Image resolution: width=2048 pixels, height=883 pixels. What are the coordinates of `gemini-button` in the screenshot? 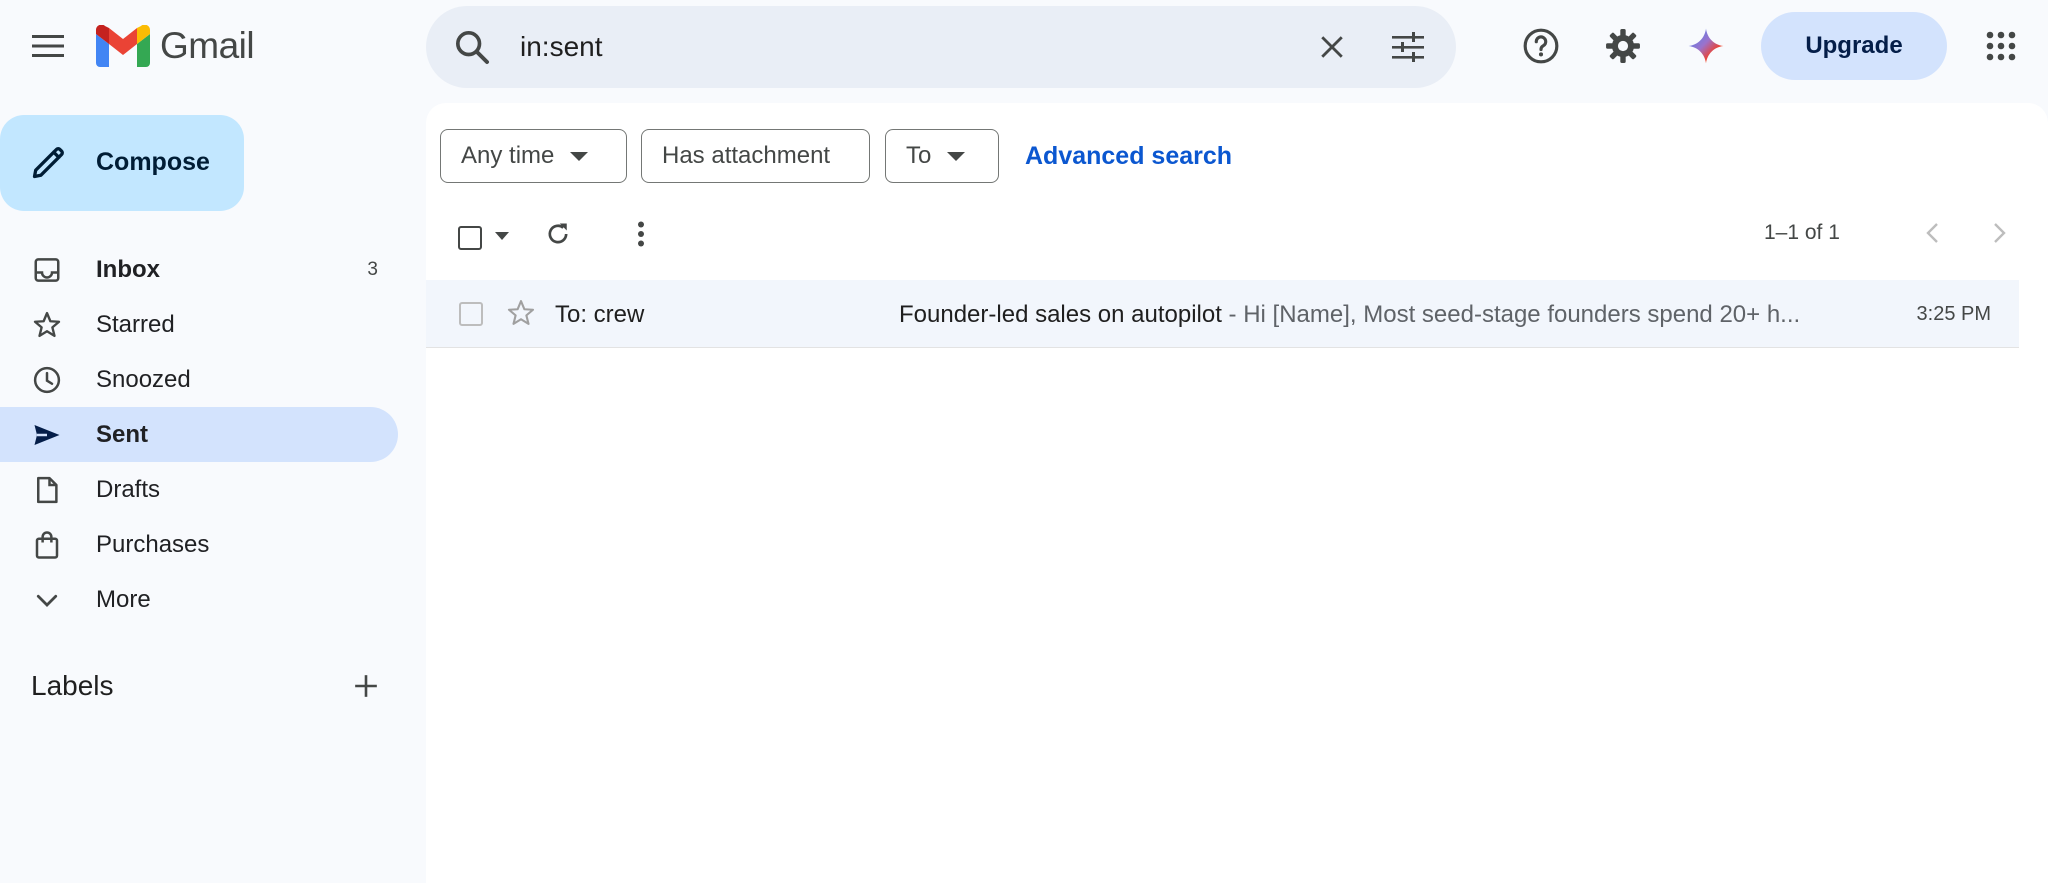 It's located at (1706, 46).